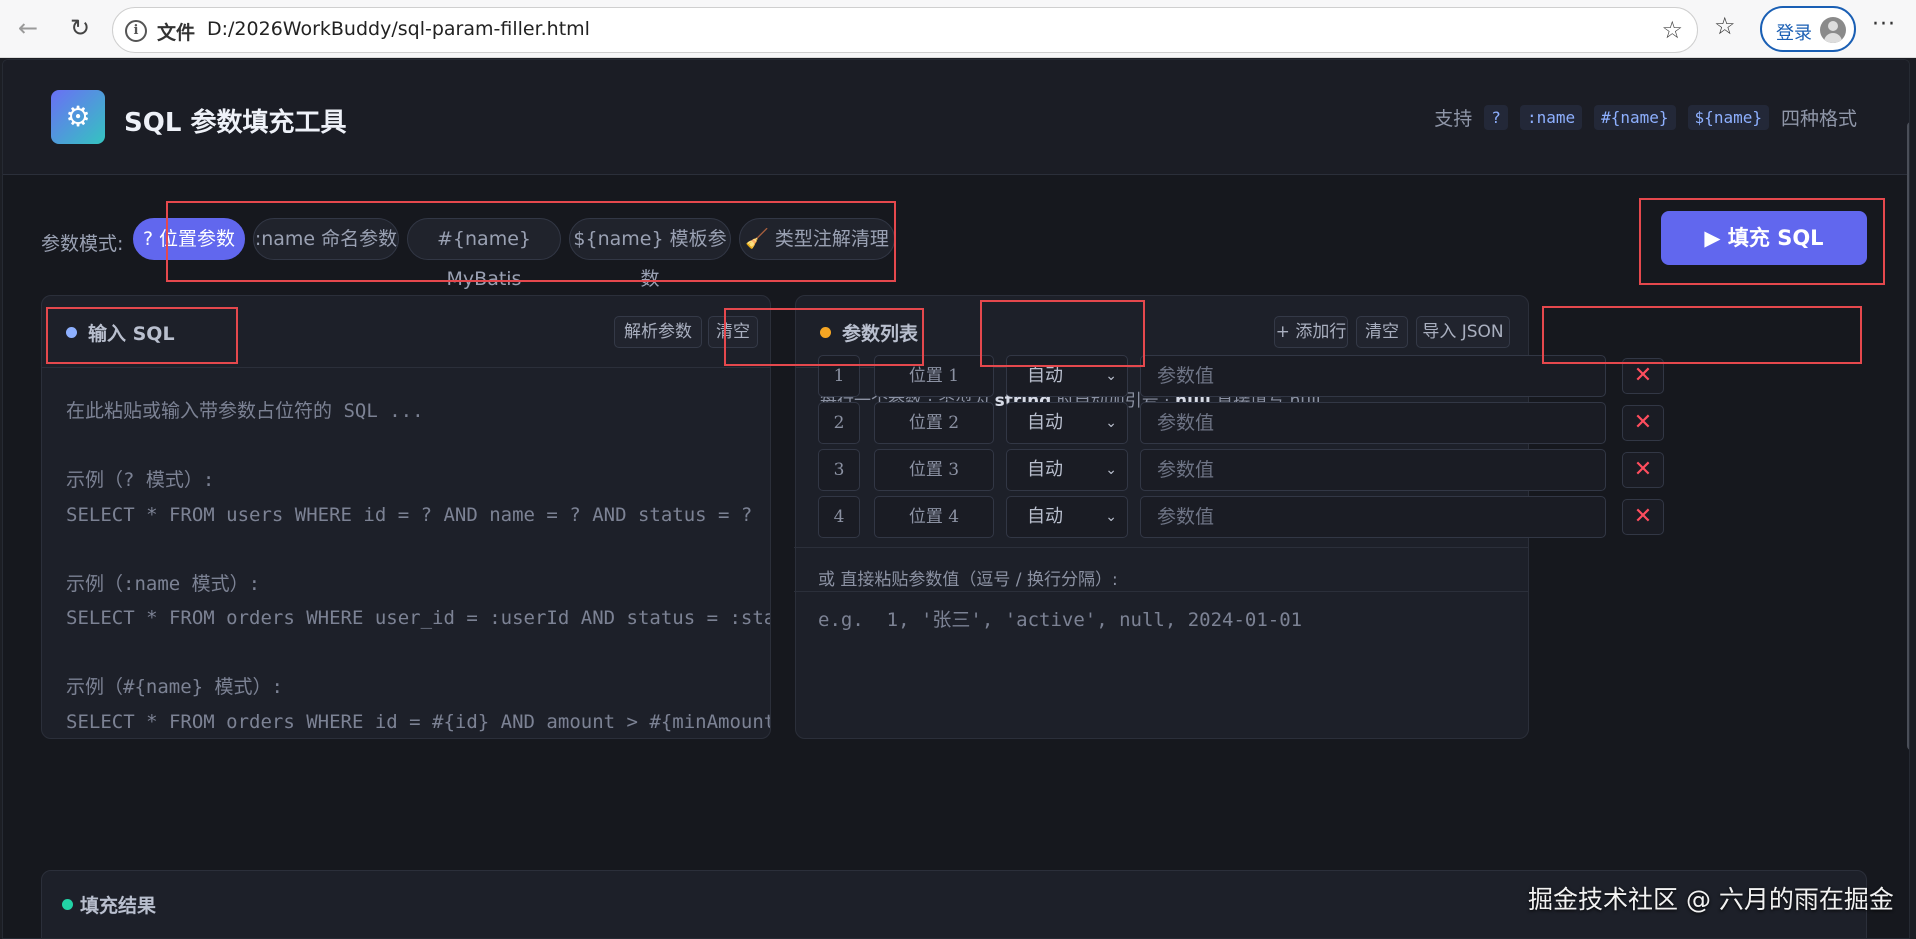  What do you see at coordinates (1818, 119) in the screenshot?
I see `support-suffix: 四种格式` at bounding box center [1818, 119].